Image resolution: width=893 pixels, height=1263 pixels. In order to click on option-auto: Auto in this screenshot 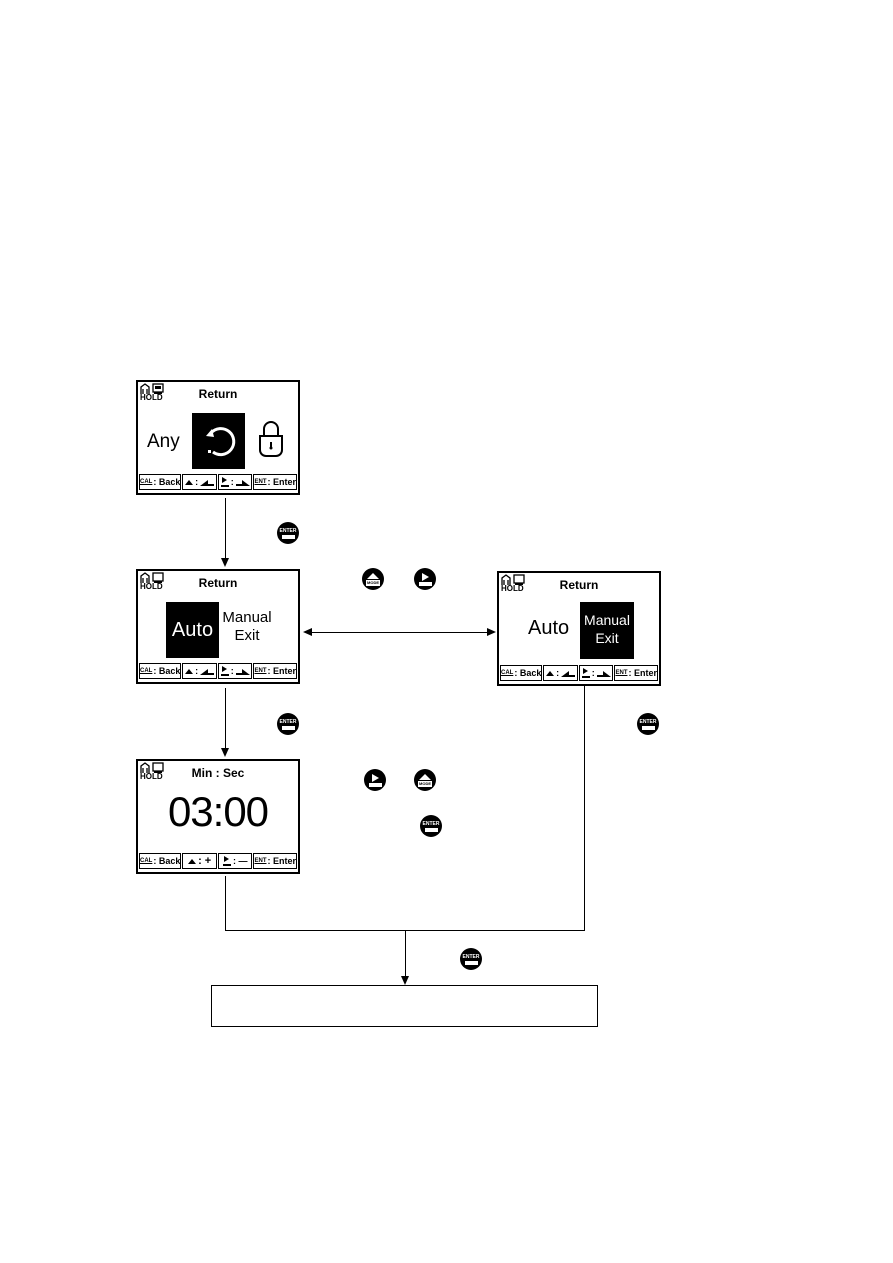, I will do `click(548, 628)`.